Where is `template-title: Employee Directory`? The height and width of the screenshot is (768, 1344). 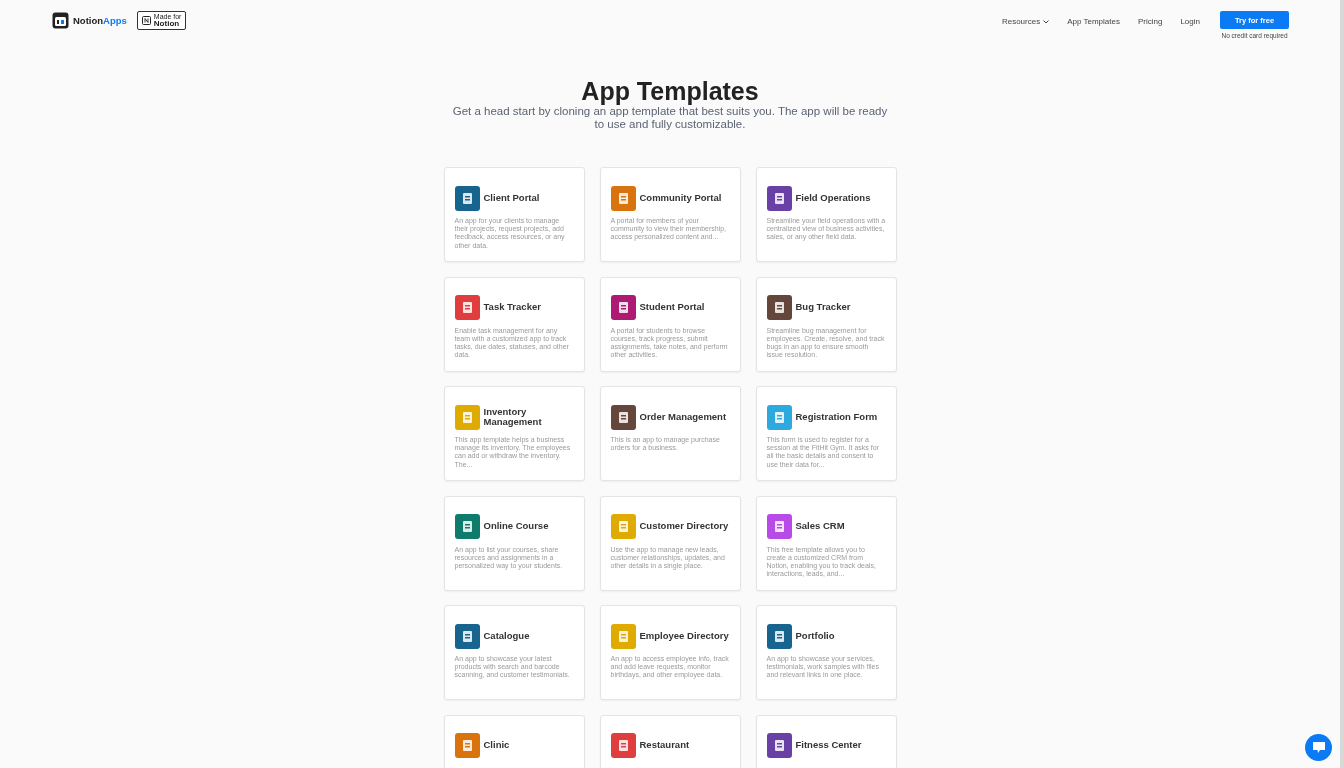 template-title: Employee Directory is located at coordinates (684, 636).